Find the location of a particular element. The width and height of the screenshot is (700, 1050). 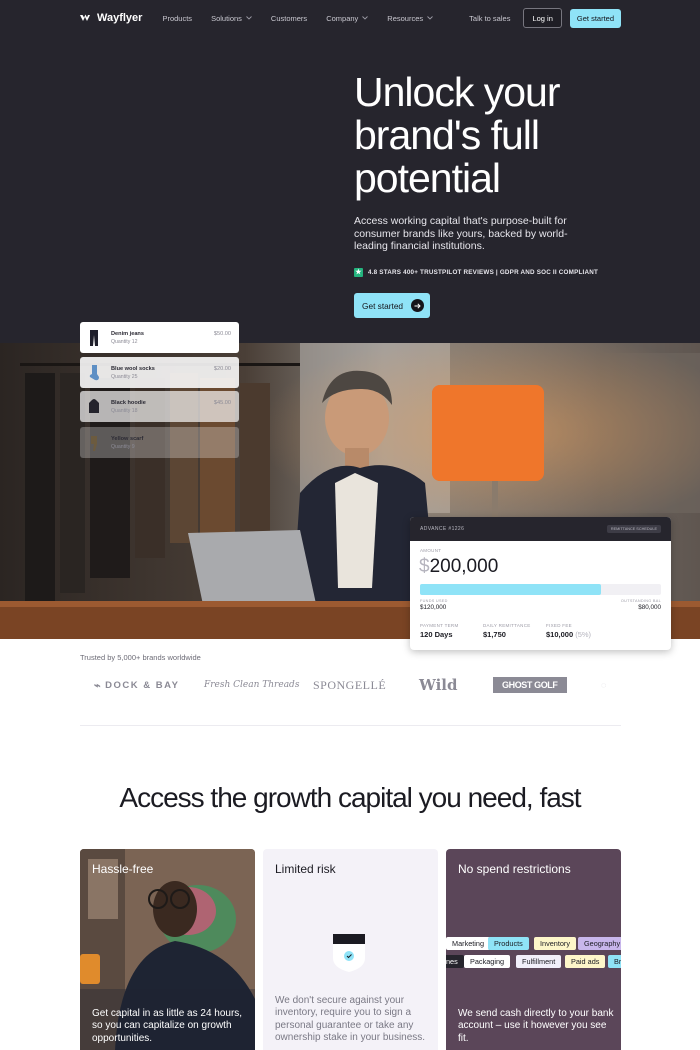

trustpilot-star-icon: ★ is located at coordinates (358, 272).